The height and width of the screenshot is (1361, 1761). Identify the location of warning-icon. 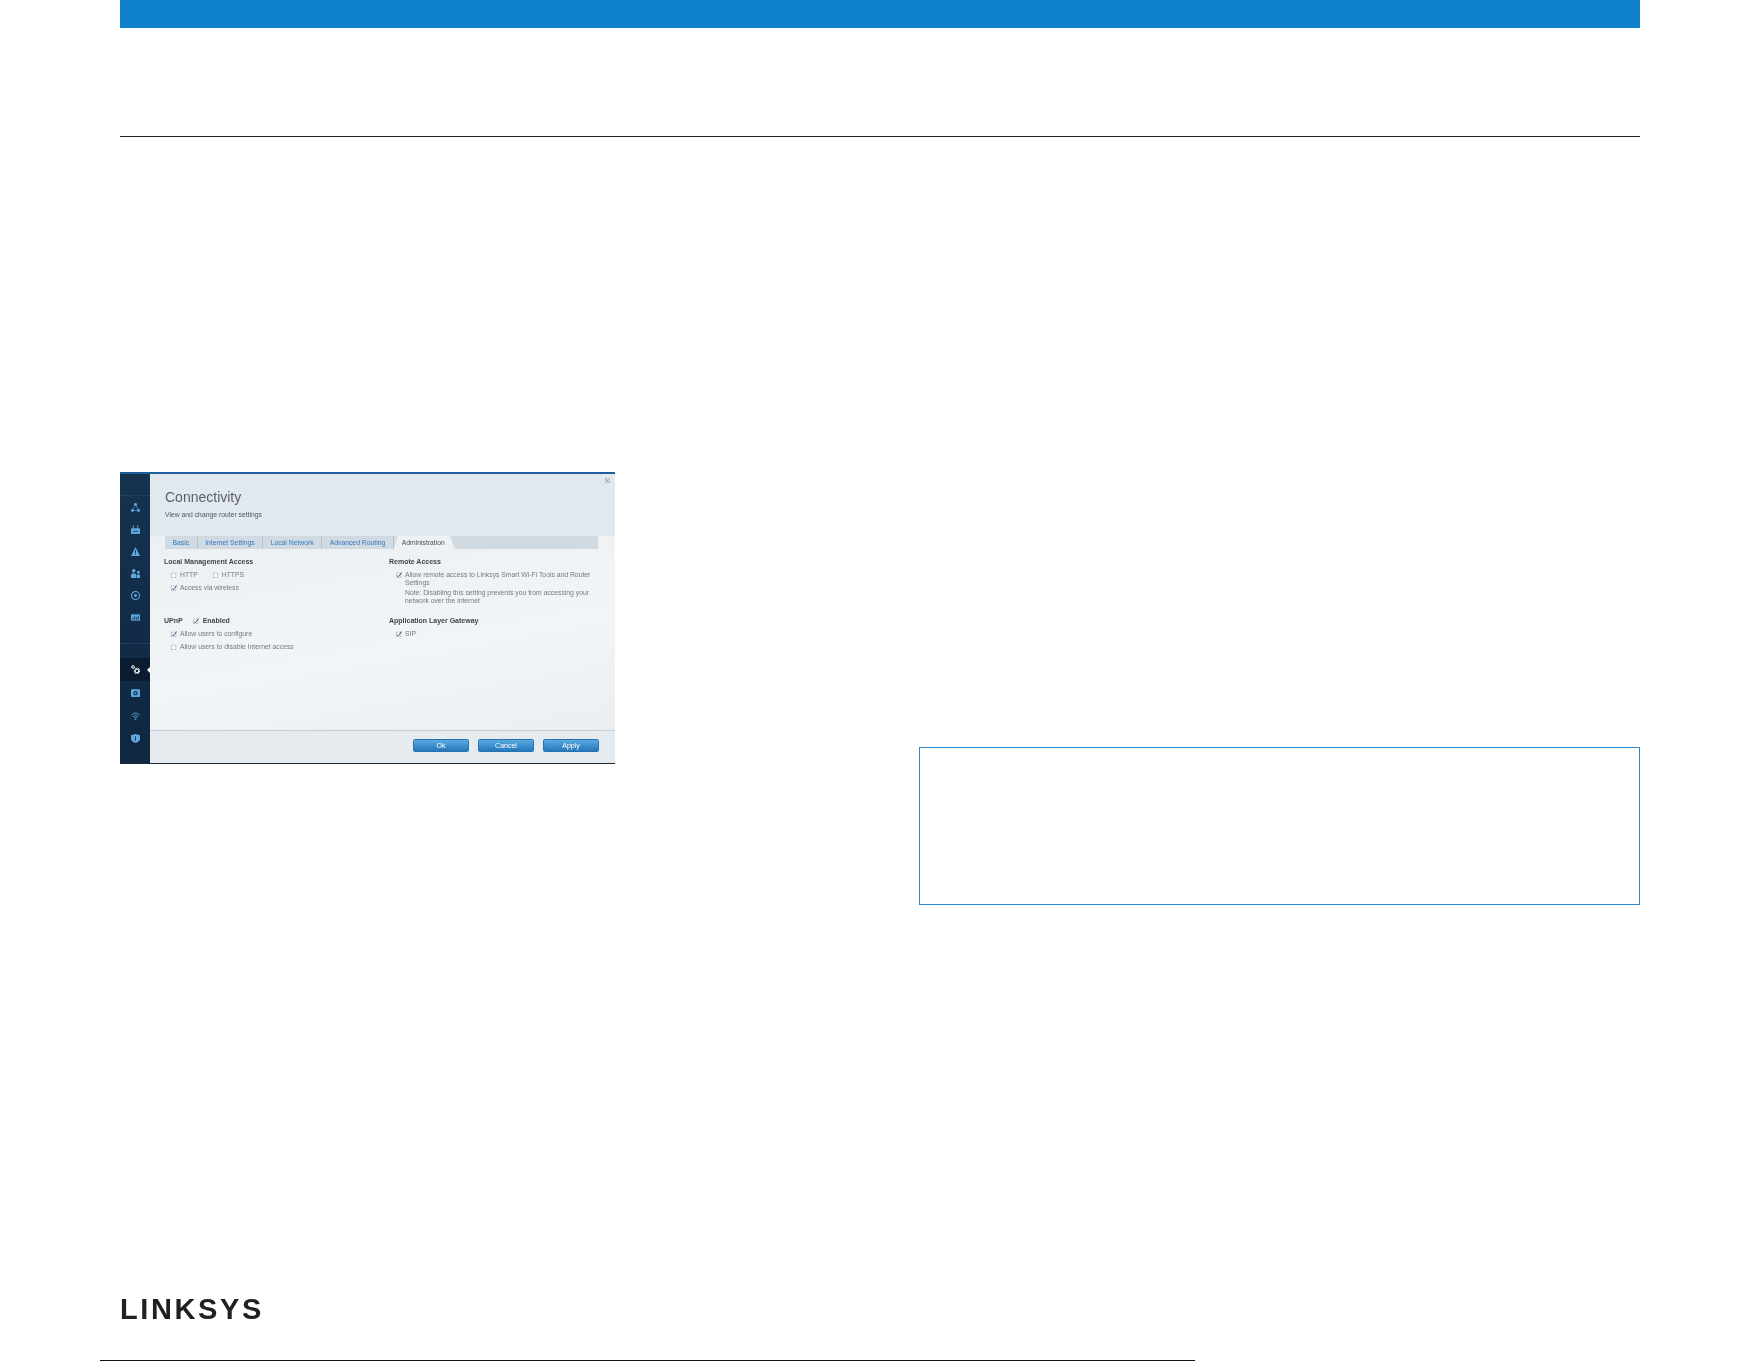
(135, 551).